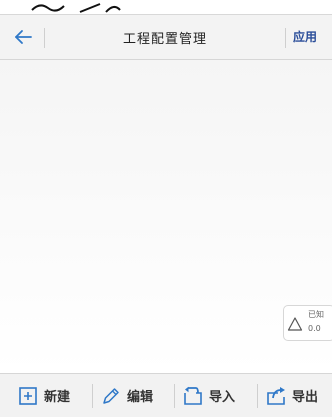 The image size is (332, 417). Describe the element at coordinates (28, 395) in the screenshot. I see `new-icon` at that location.